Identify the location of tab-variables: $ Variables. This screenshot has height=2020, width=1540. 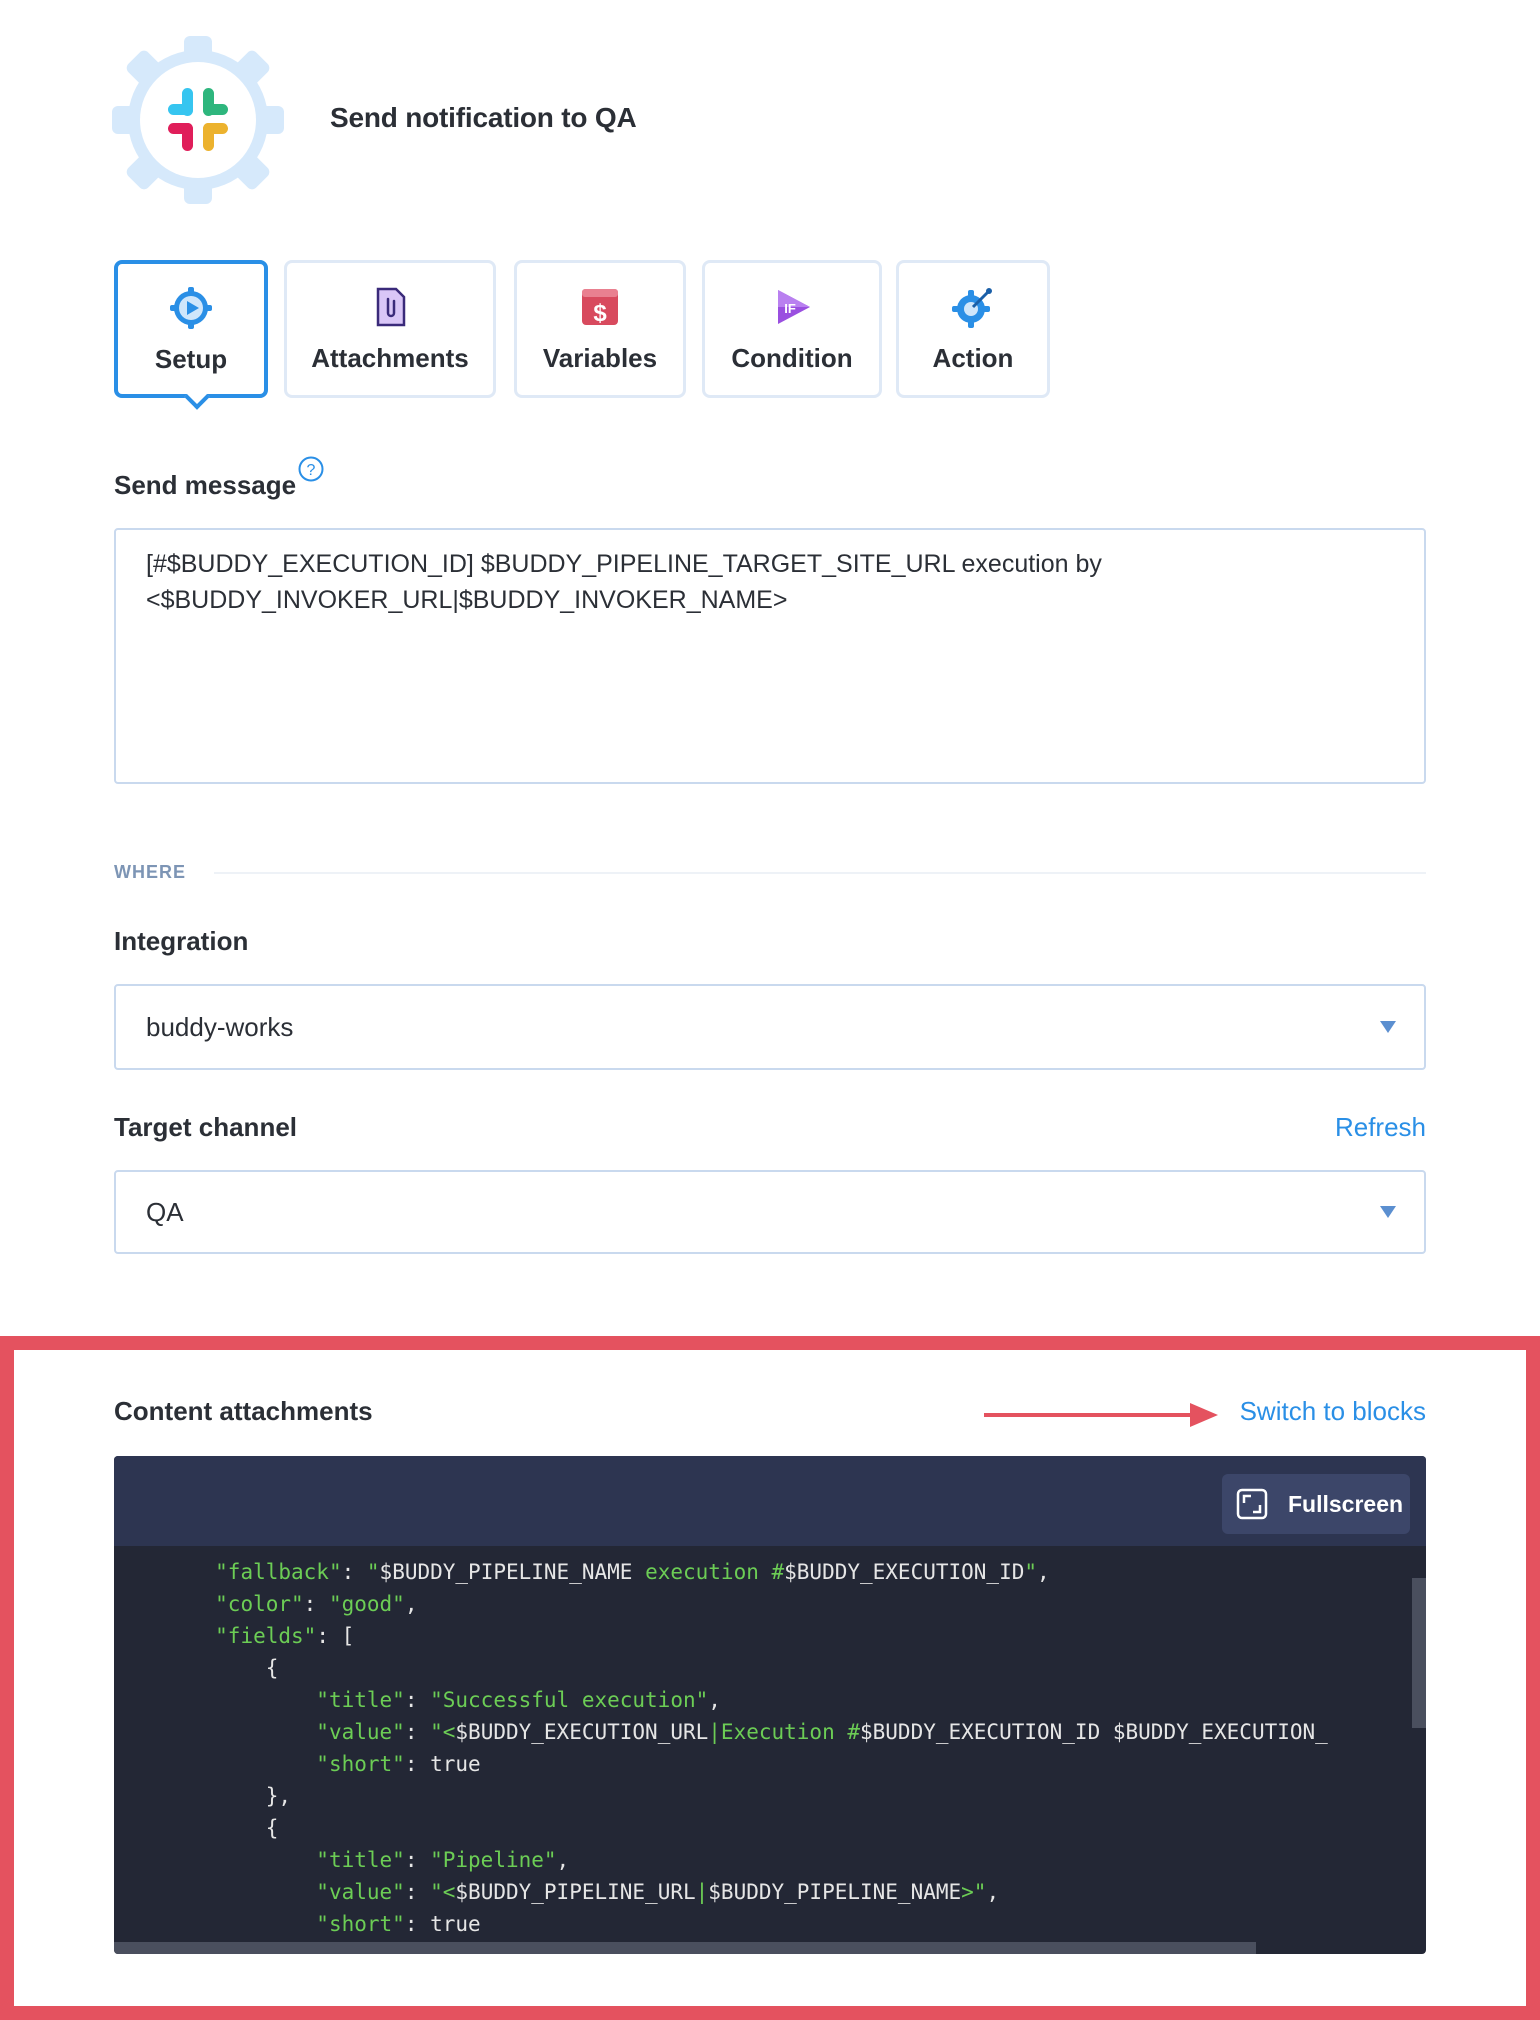
(600, 329).